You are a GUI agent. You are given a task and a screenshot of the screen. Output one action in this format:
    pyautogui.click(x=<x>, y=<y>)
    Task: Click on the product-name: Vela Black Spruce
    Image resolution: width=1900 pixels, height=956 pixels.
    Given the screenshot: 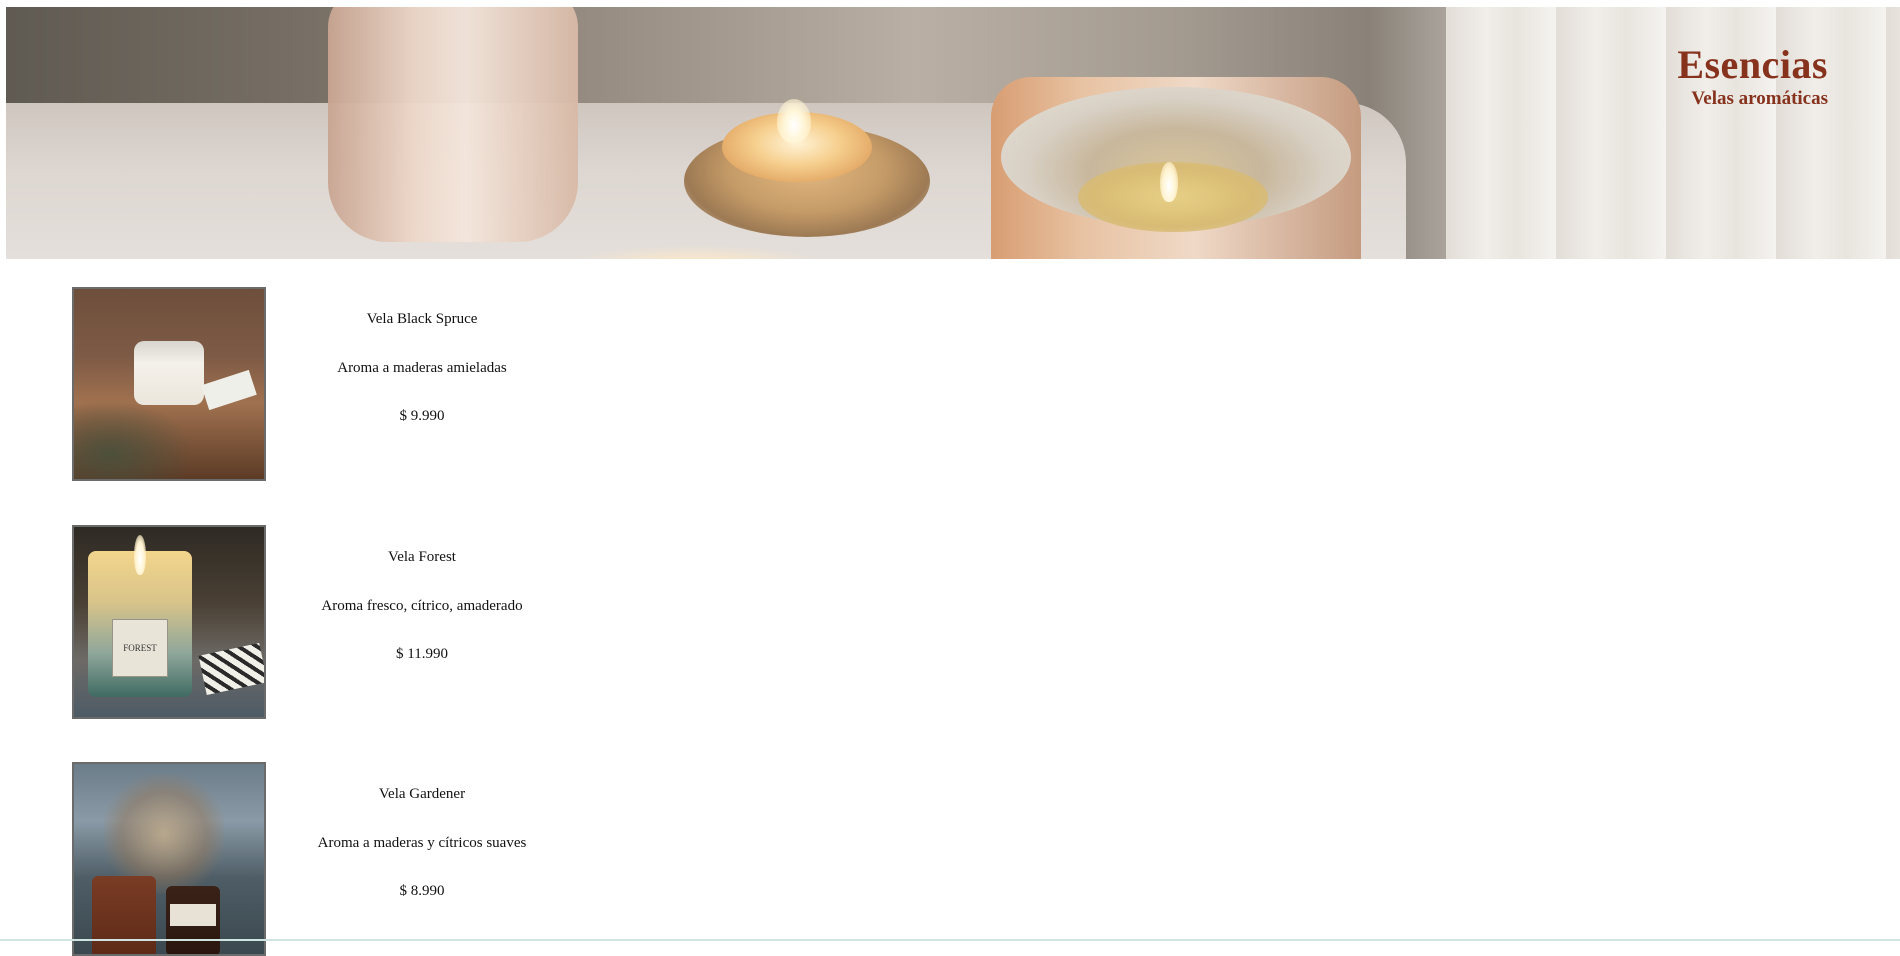 What is the action you would take?
    pyautogui.click(x=422, y=319)
    